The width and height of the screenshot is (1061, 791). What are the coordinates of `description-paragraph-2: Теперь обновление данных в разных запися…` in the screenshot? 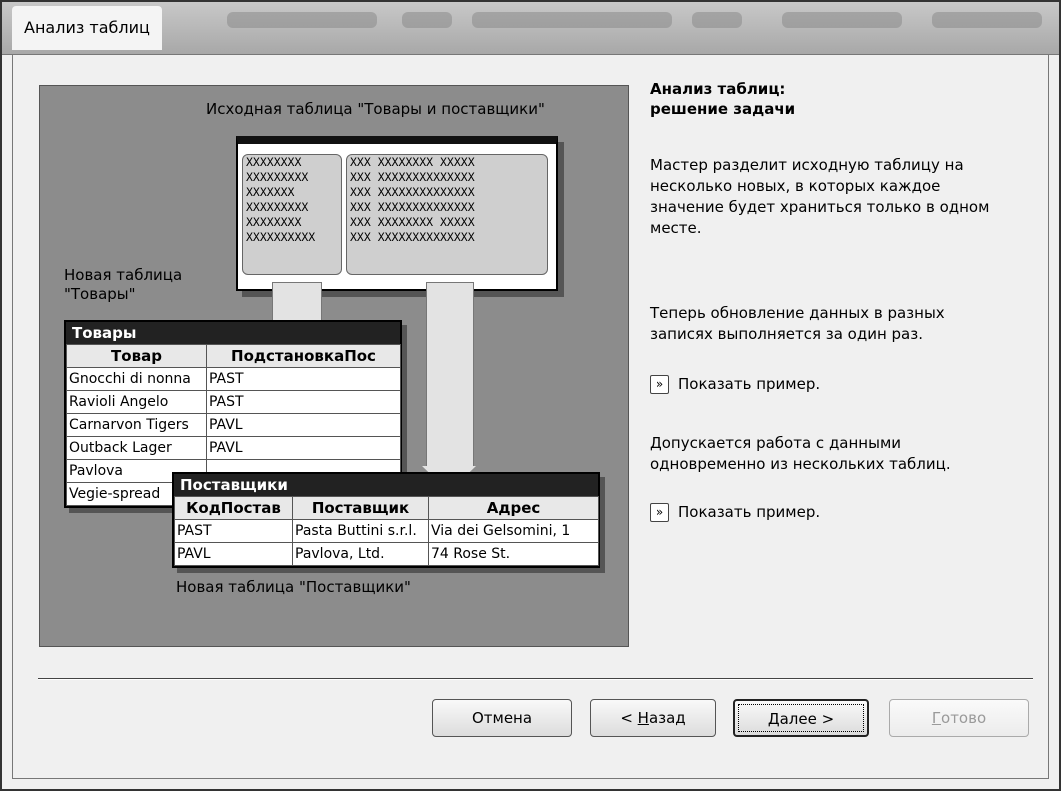 It's located at (850, 324).